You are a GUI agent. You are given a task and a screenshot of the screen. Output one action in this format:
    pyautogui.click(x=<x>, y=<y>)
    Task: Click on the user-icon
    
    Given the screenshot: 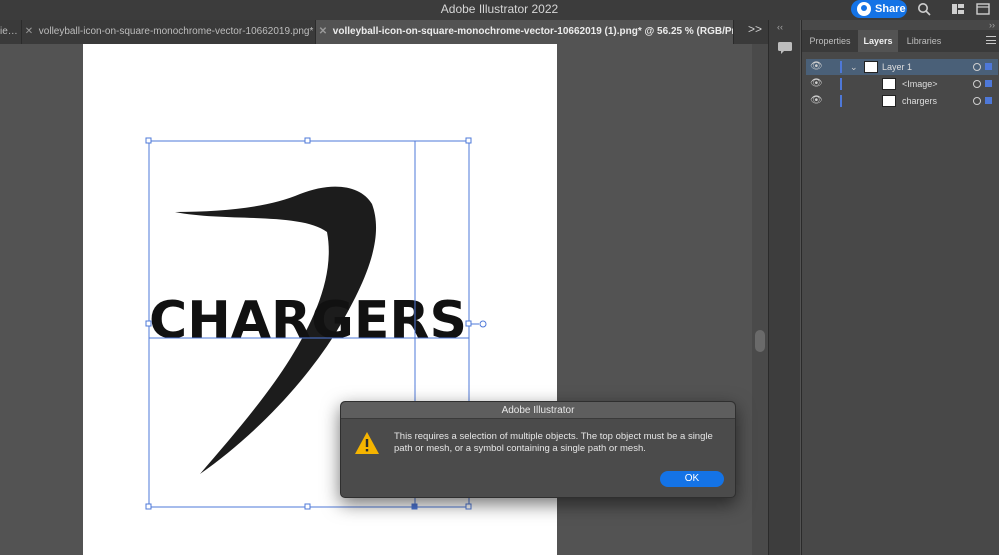 What is the action you would take?
    pyautogui.click(x=864, y=9)
    